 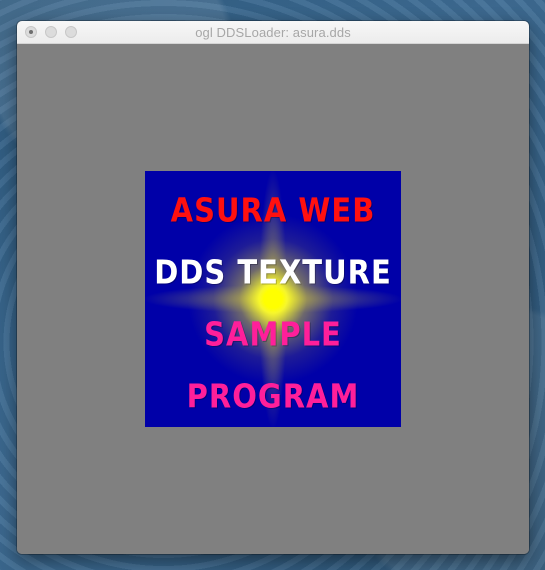 What do you see at coordinates (273, 396) in the screenshot?
I see `texture-line-program: PROGRAM` at bounding box center [273, 396].